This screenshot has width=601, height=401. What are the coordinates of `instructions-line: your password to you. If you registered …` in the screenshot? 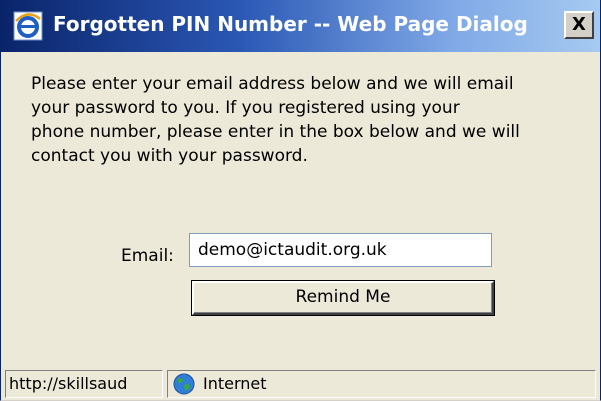 It's located at (245, 108).